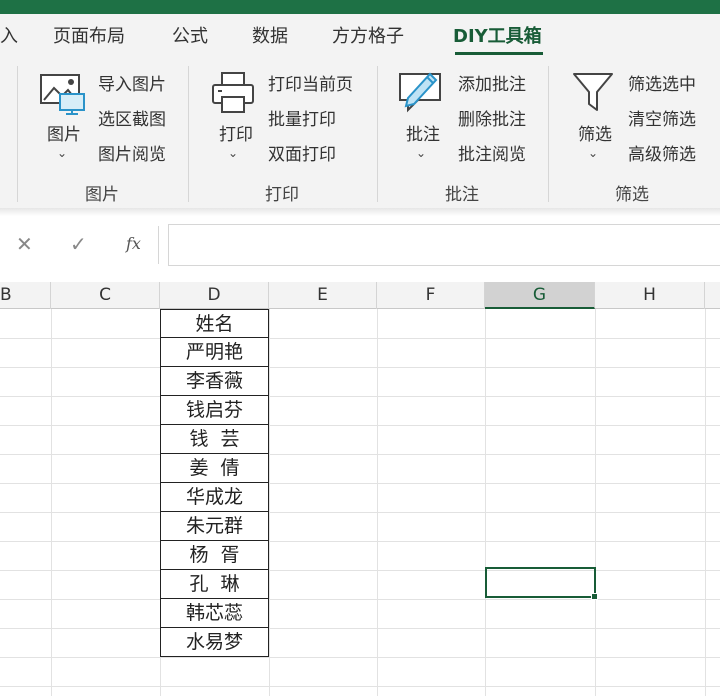  Describe the element at coordinates (662, 117) in the screenshot. I see `clear-filter-button: 清空筛选` at that location.